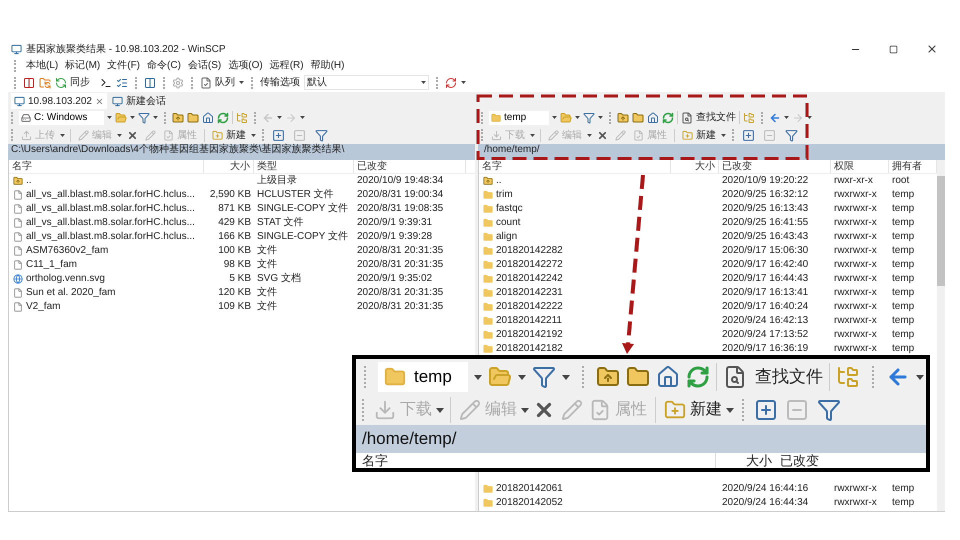  Describe the element at coordinates (529, 279) in the screenshot. I see `file-name: 201820142242` at that location.